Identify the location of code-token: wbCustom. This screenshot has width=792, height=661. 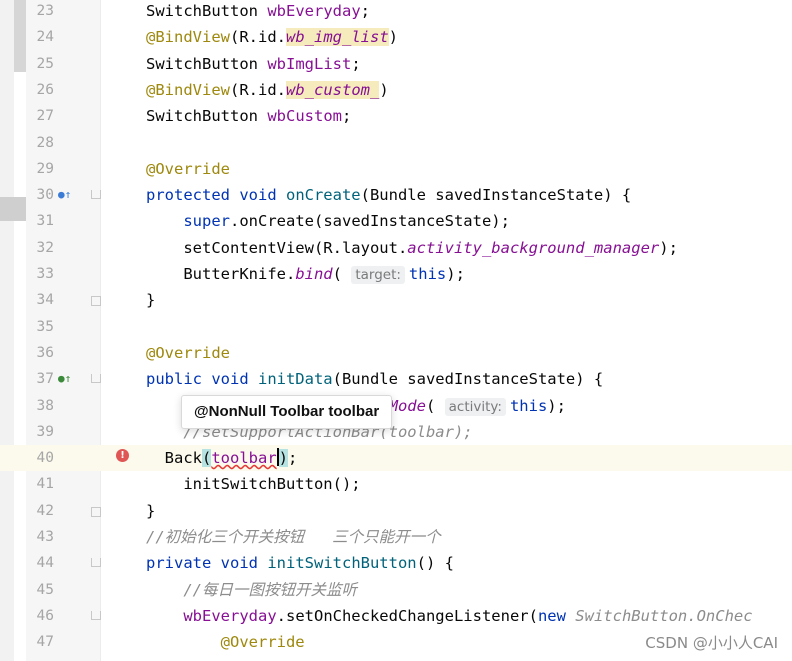
(304, 116).